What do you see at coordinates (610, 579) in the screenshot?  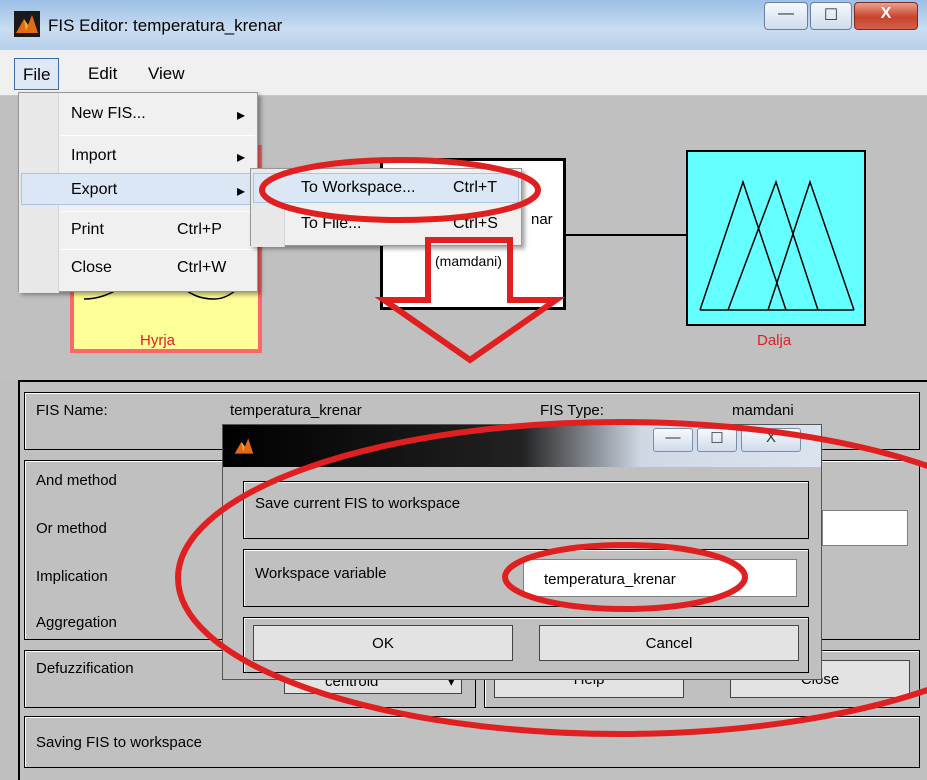 I see `workspace-variable-value: temperatura_krenar` at bounding box center [610, 579].